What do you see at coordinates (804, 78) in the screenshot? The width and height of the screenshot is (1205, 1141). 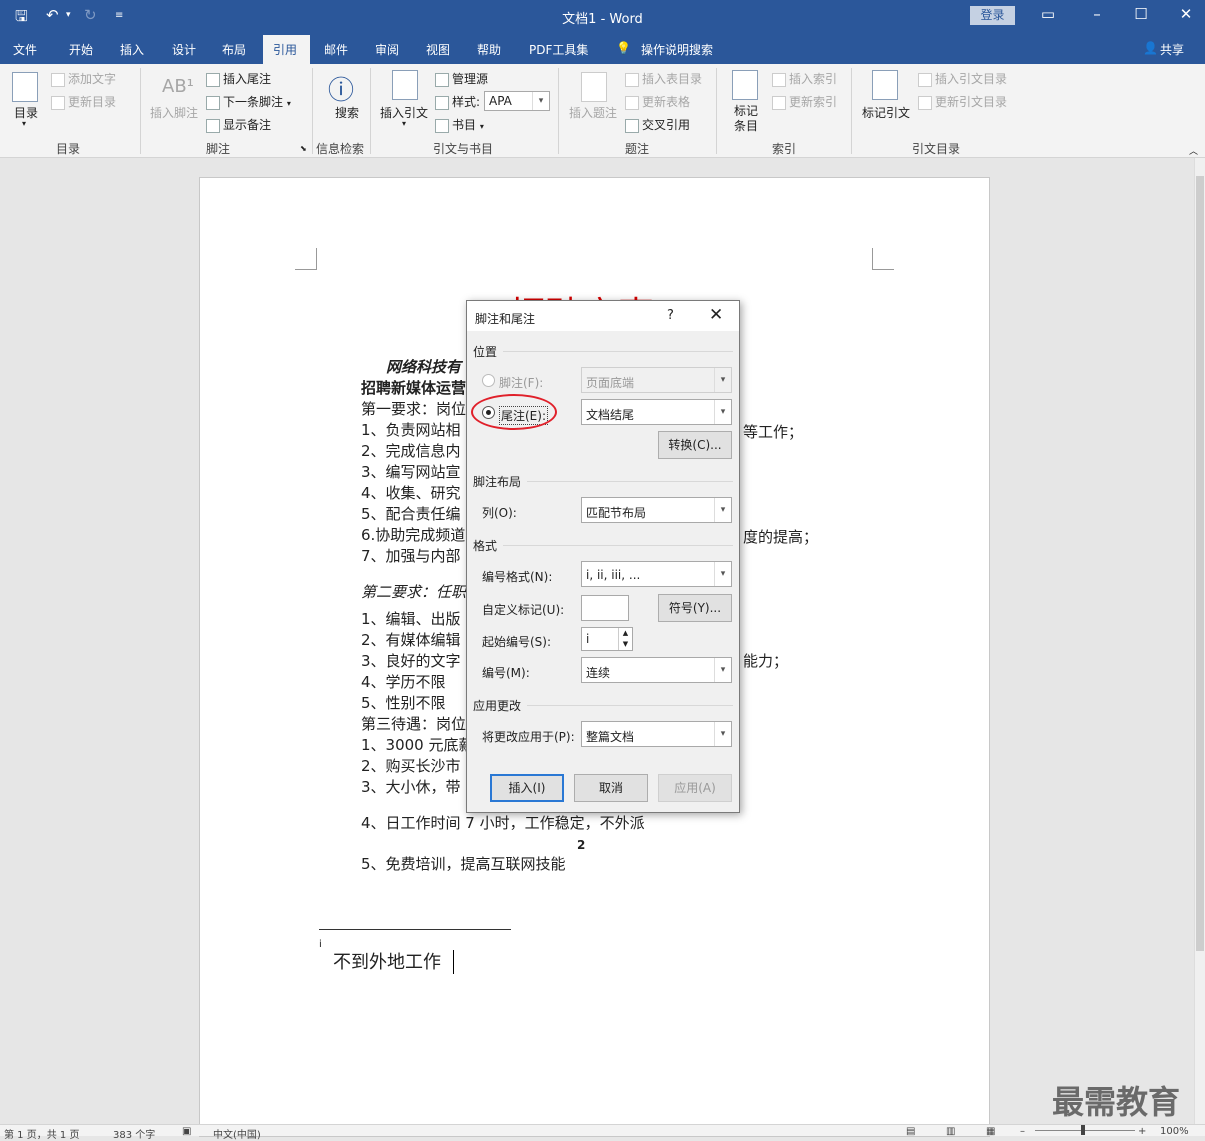 I see `insert-index-button: 插入索引` at bounding box center [804, 78].